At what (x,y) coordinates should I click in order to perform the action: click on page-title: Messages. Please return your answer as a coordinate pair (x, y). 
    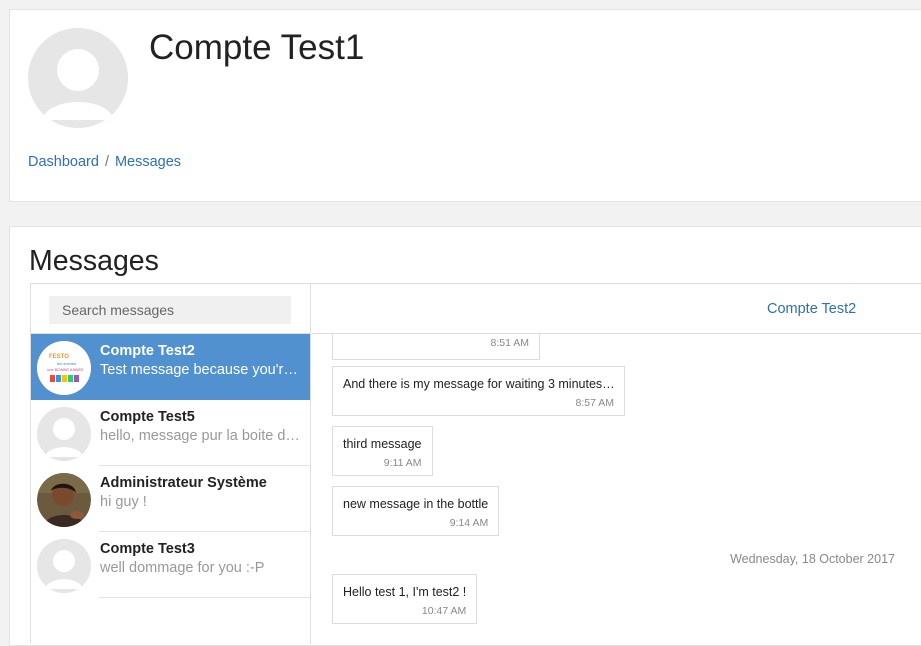
    Looking at the image, I should click on (94, 261).